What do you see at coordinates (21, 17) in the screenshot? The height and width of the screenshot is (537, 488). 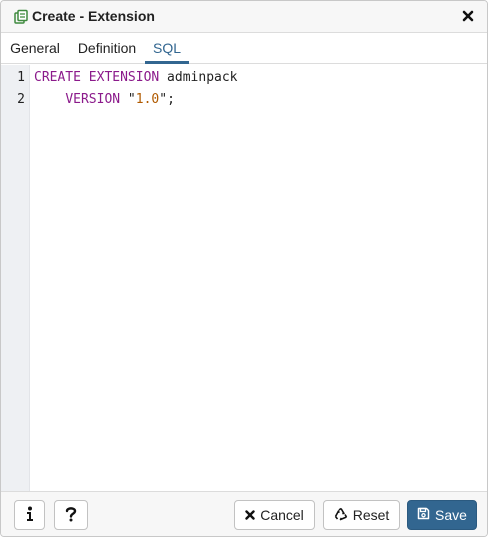 I see `extension-icon` at bounding box center [21, 17].